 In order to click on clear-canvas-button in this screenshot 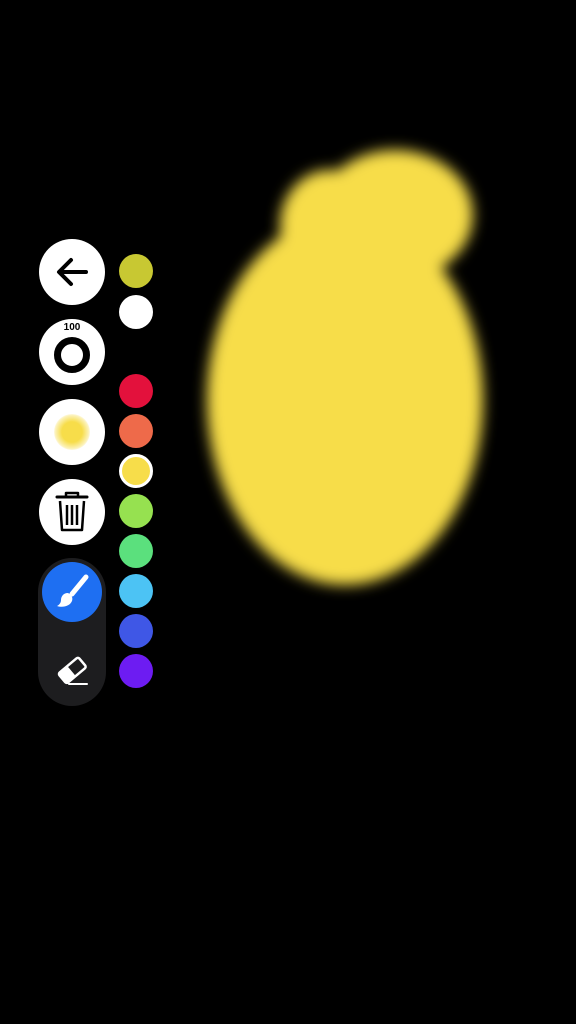, I will do `click(72, 512)`.